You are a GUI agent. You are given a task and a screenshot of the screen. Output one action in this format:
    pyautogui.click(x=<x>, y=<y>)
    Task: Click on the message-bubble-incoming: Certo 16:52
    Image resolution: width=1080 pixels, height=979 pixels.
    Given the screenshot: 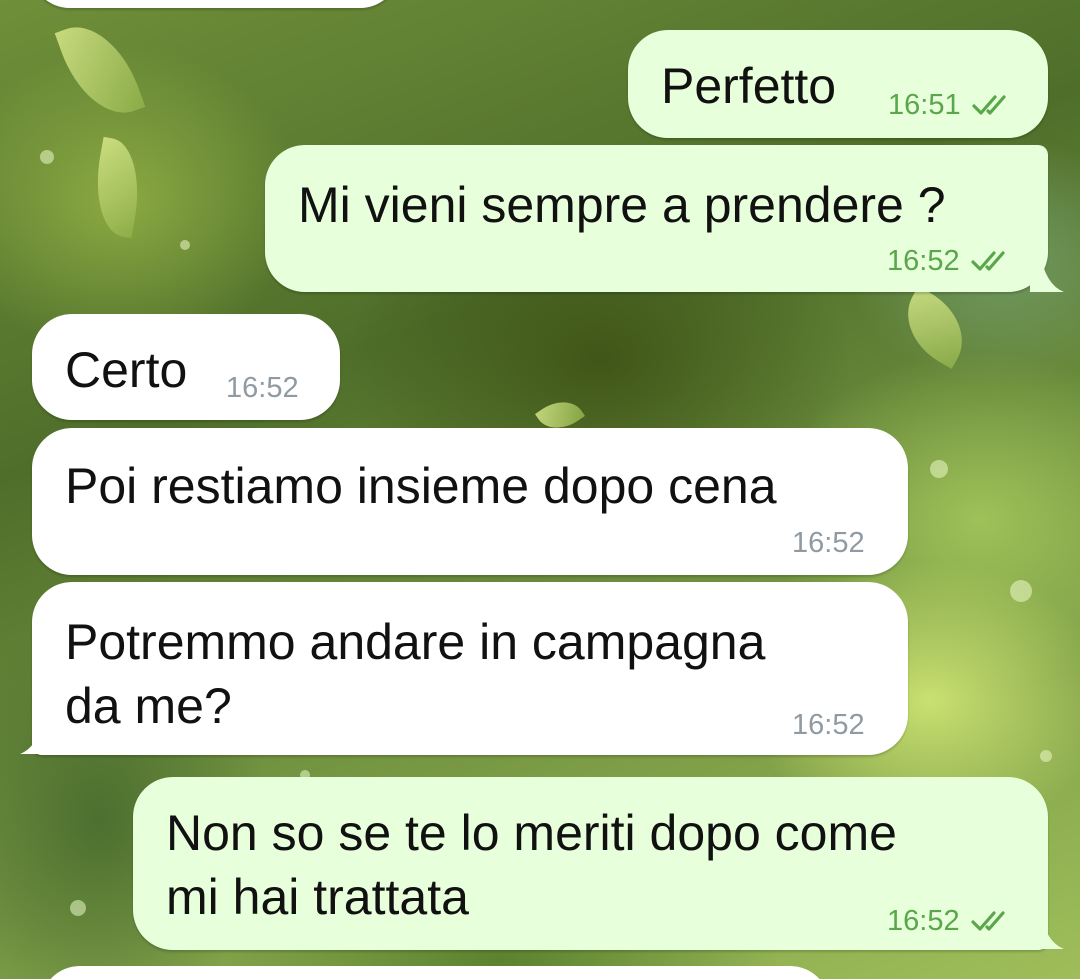 What is the action you would take?
    pyautogui.click(x=186, y=367)
    